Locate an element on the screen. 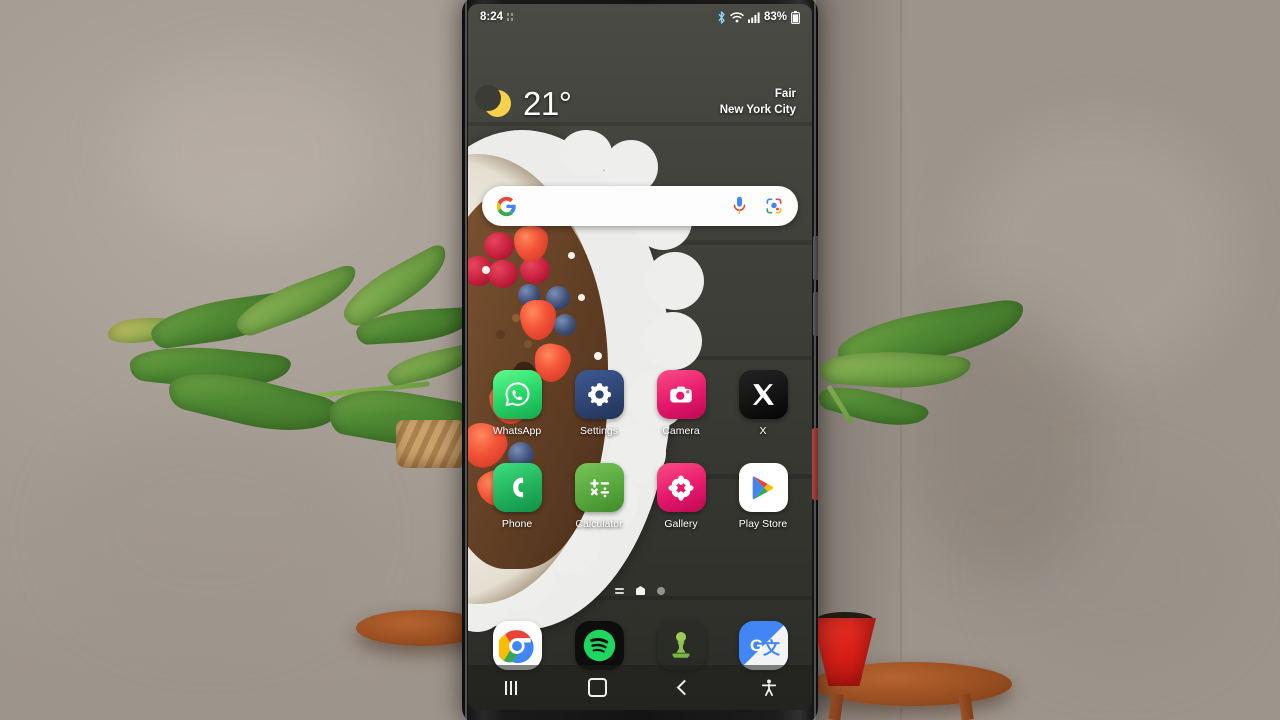 This screenshot has width=1280, height=720. accessibility-button is located at coordinates (769, 687).